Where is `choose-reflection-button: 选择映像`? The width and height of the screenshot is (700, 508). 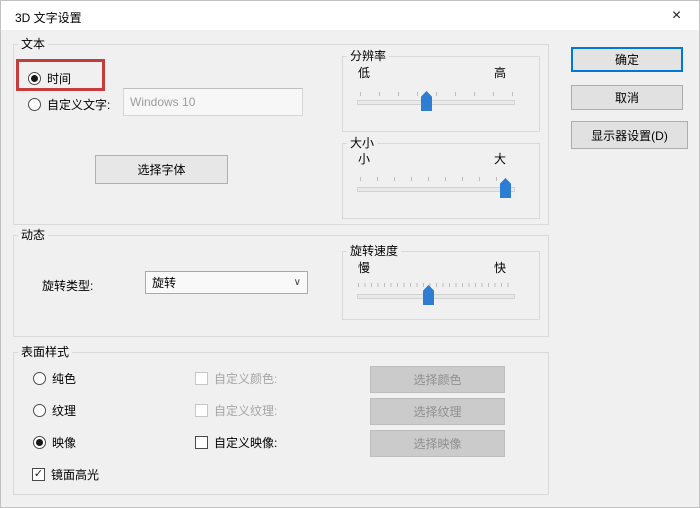
choose-reflection-button: 选择映像 is located at coordinates (437, 443).